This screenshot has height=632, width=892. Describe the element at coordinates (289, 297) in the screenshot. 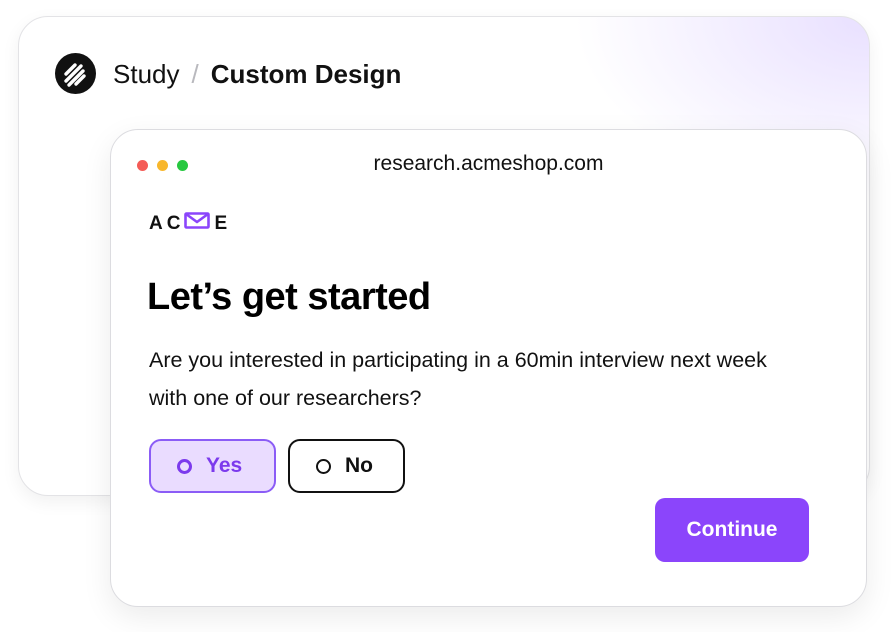

I see `survey-title: Let’s get started` at that location.